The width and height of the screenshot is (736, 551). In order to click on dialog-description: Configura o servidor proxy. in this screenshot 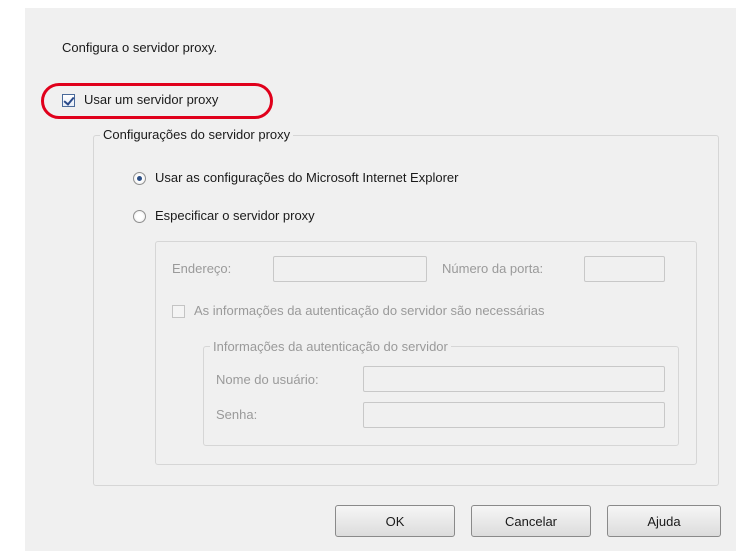, I will do `click(140, 47)`.